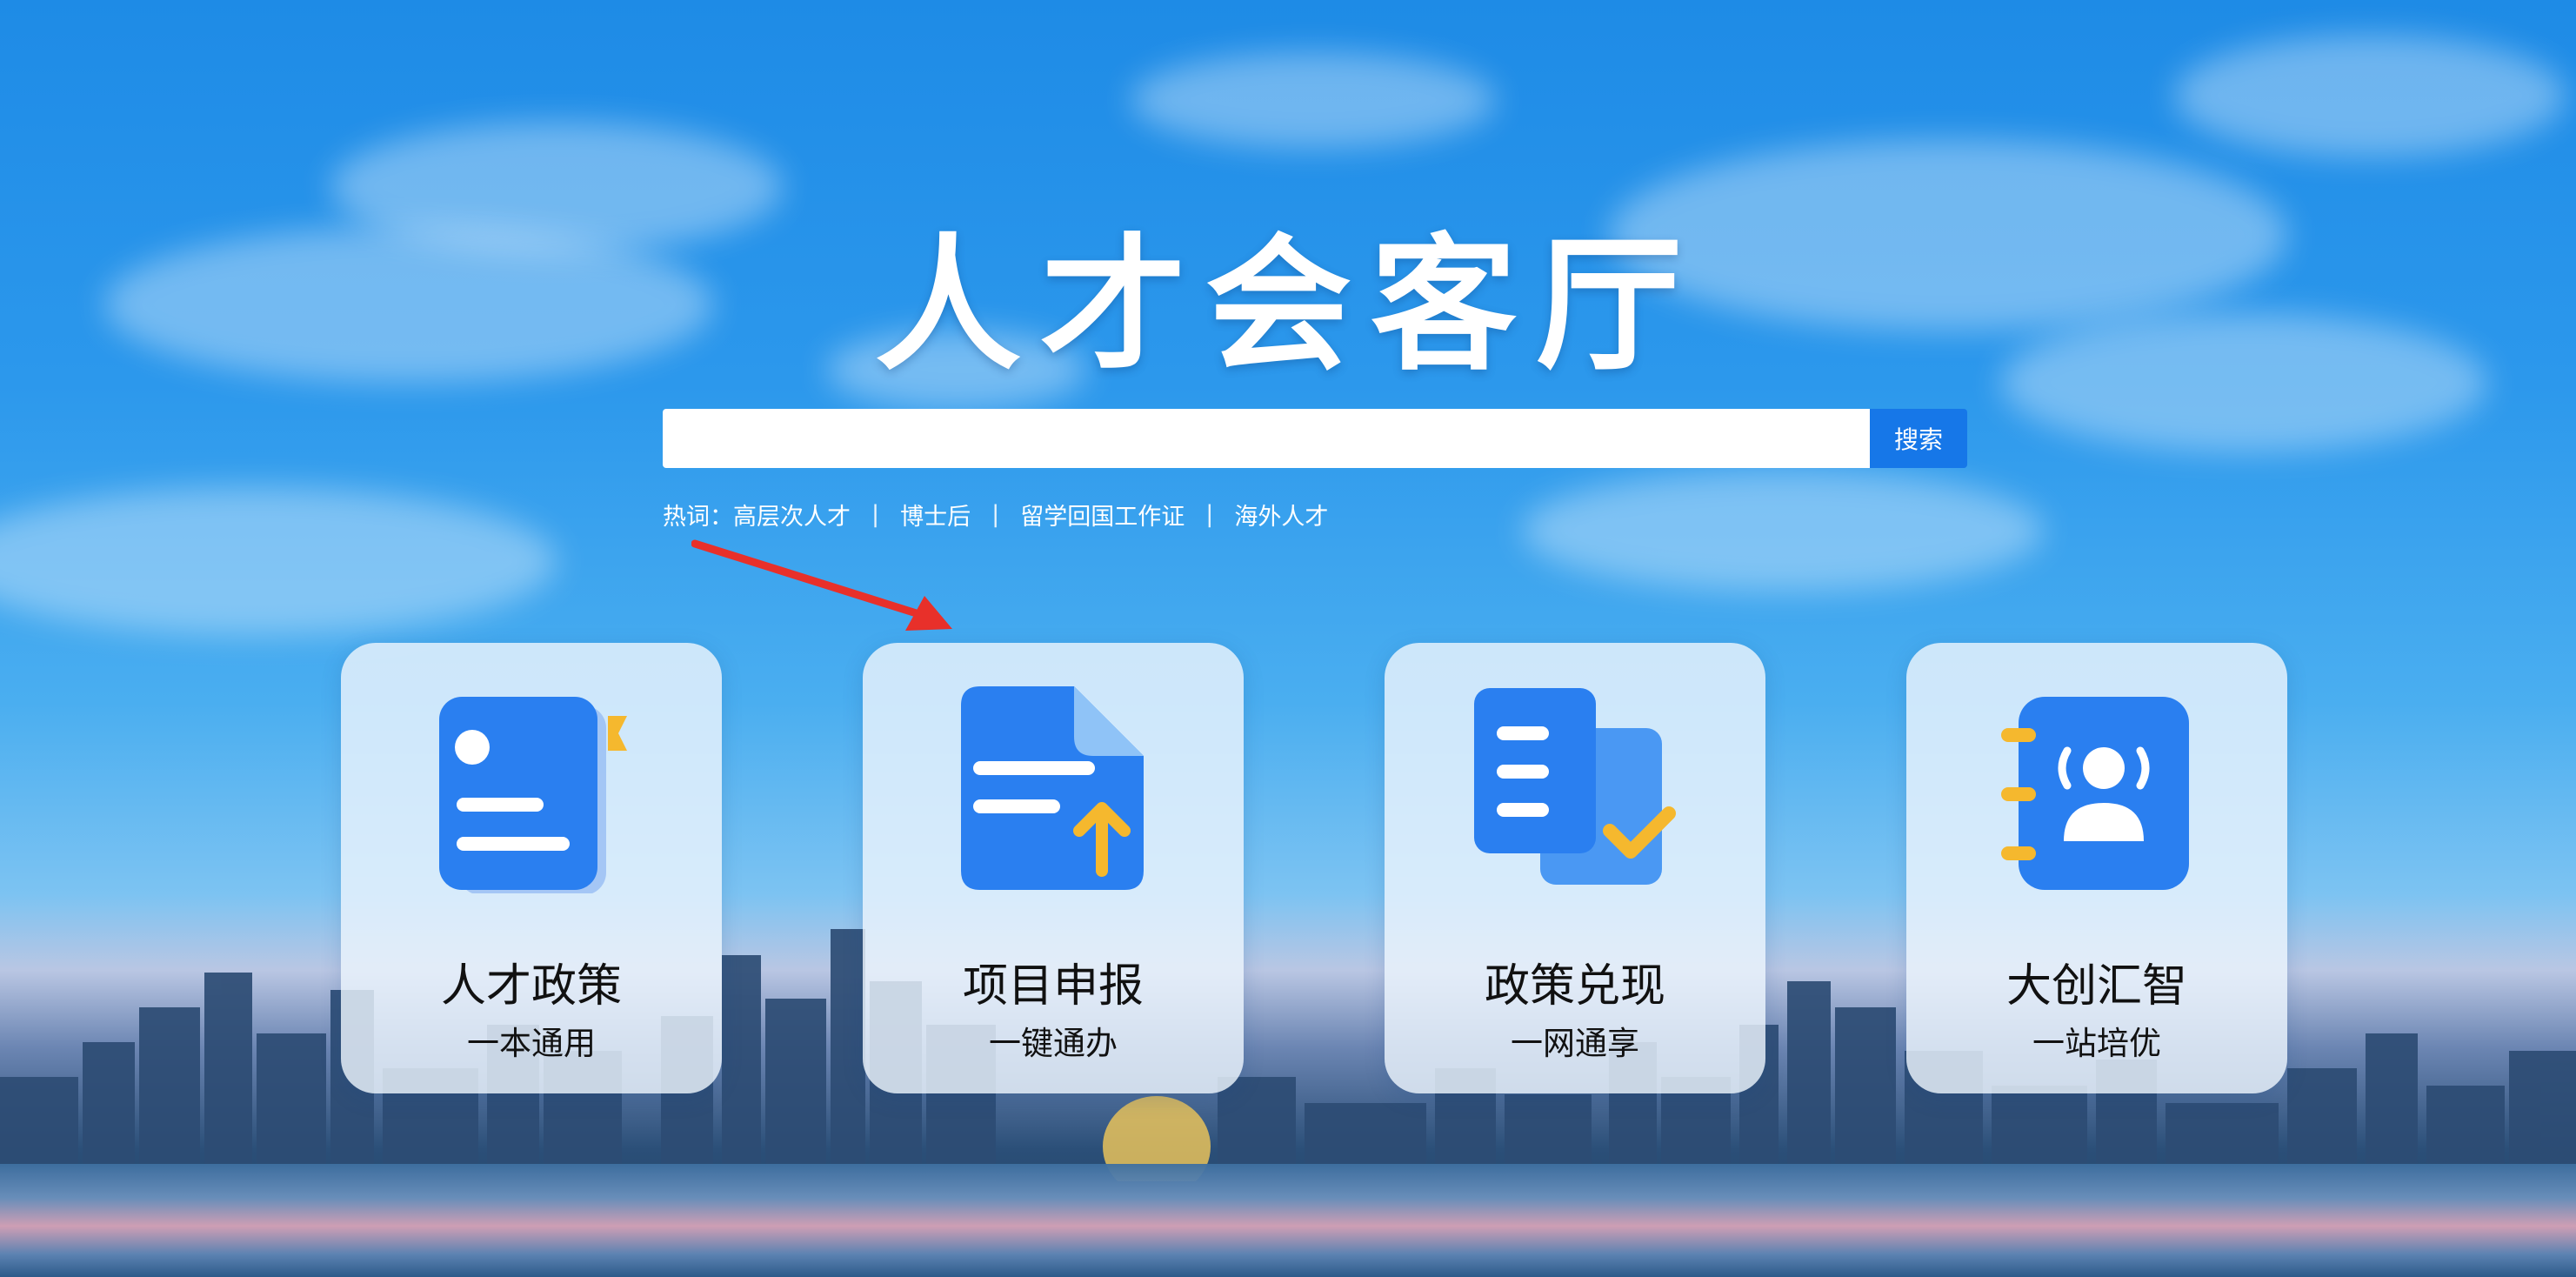  I want to click on search-bar: 搜索, so click(1315, 438).